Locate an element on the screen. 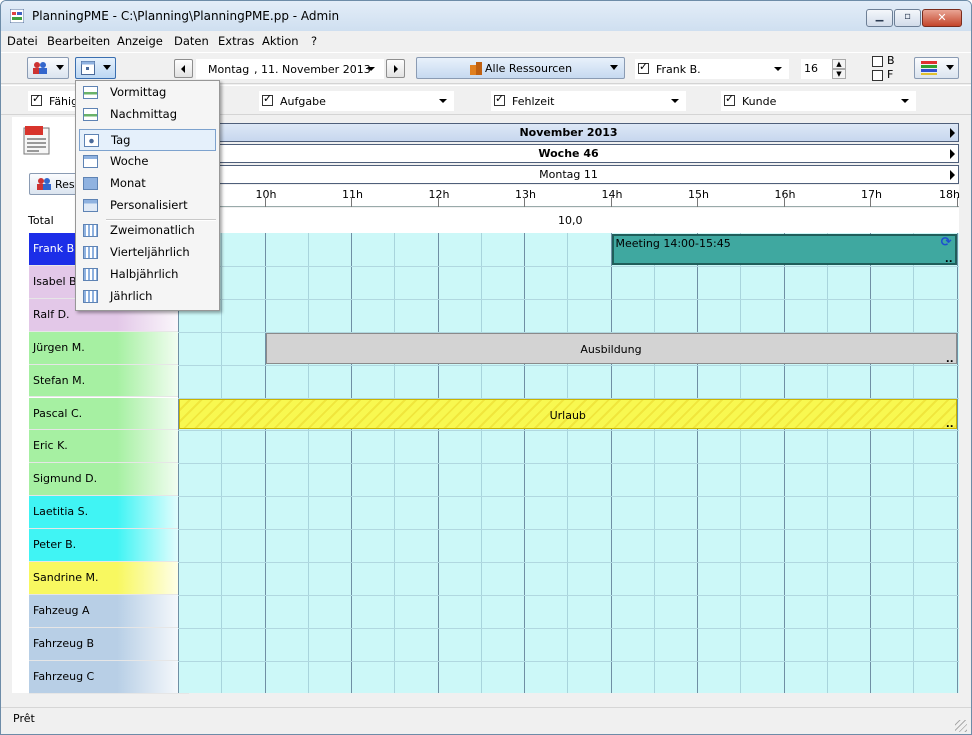  resource-row: Stefan M. is located at coordinates (109, 381).